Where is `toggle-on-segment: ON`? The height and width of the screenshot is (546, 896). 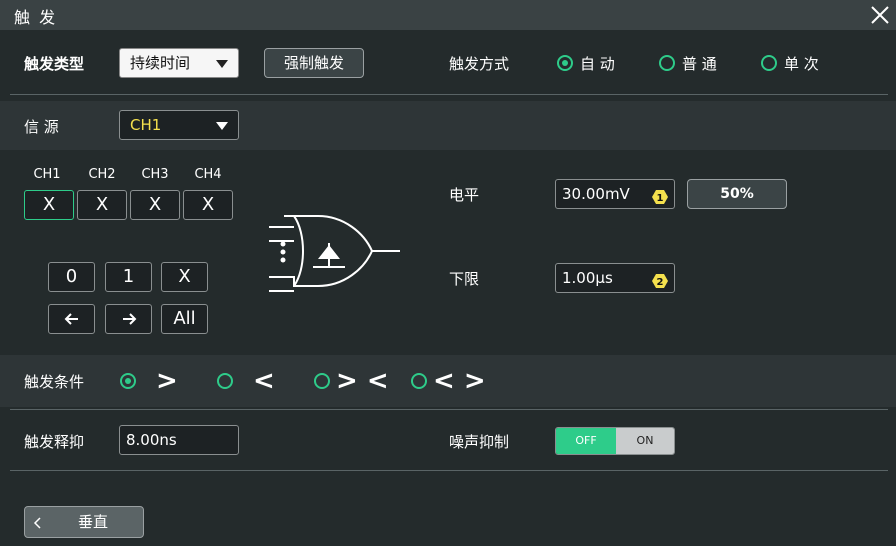 toggle-on-segment: ON is located at coordinates (645, 441).